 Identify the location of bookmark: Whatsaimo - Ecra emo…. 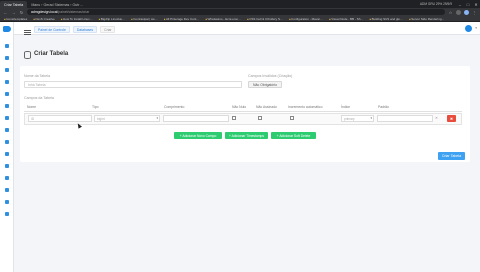
(223, 19).